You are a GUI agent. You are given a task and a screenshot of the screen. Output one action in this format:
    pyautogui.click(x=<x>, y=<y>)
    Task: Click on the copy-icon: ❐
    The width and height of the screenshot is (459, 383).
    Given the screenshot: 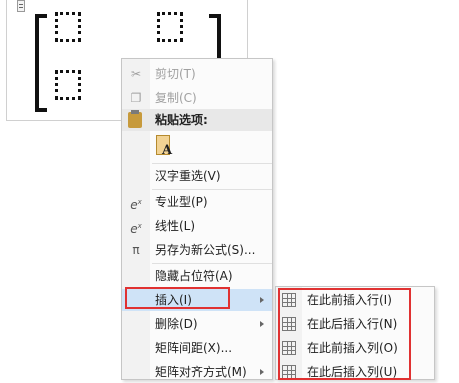 What is the action you would take?
    pyautogui.click(x=136, y=98)
    